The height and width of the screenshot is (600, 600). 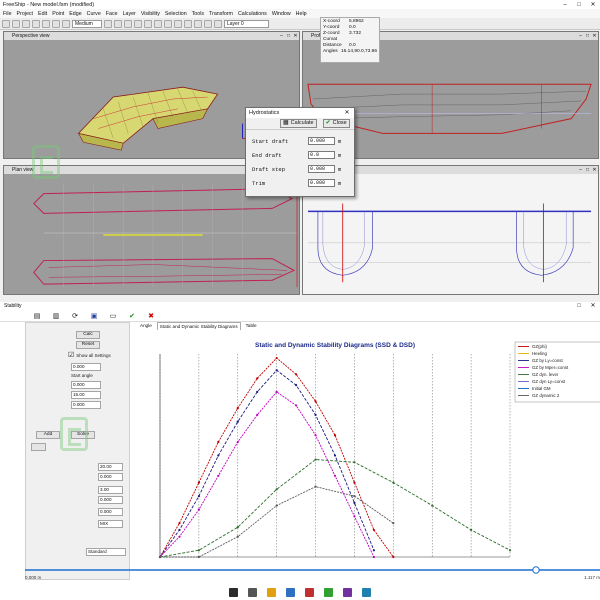 I want to click on control-net-icon, so click(x=148, y=23).